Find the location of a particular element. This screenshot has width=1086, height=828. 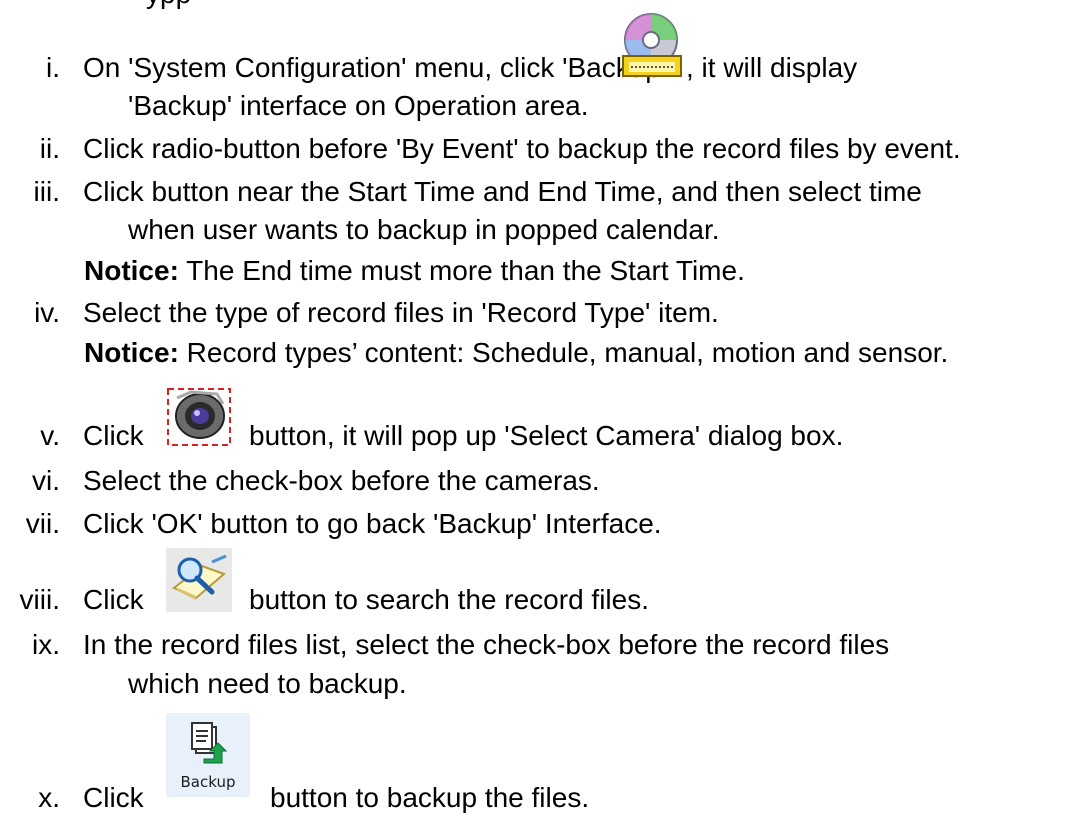

step-number: vi. is located at coordinates (46, 480).